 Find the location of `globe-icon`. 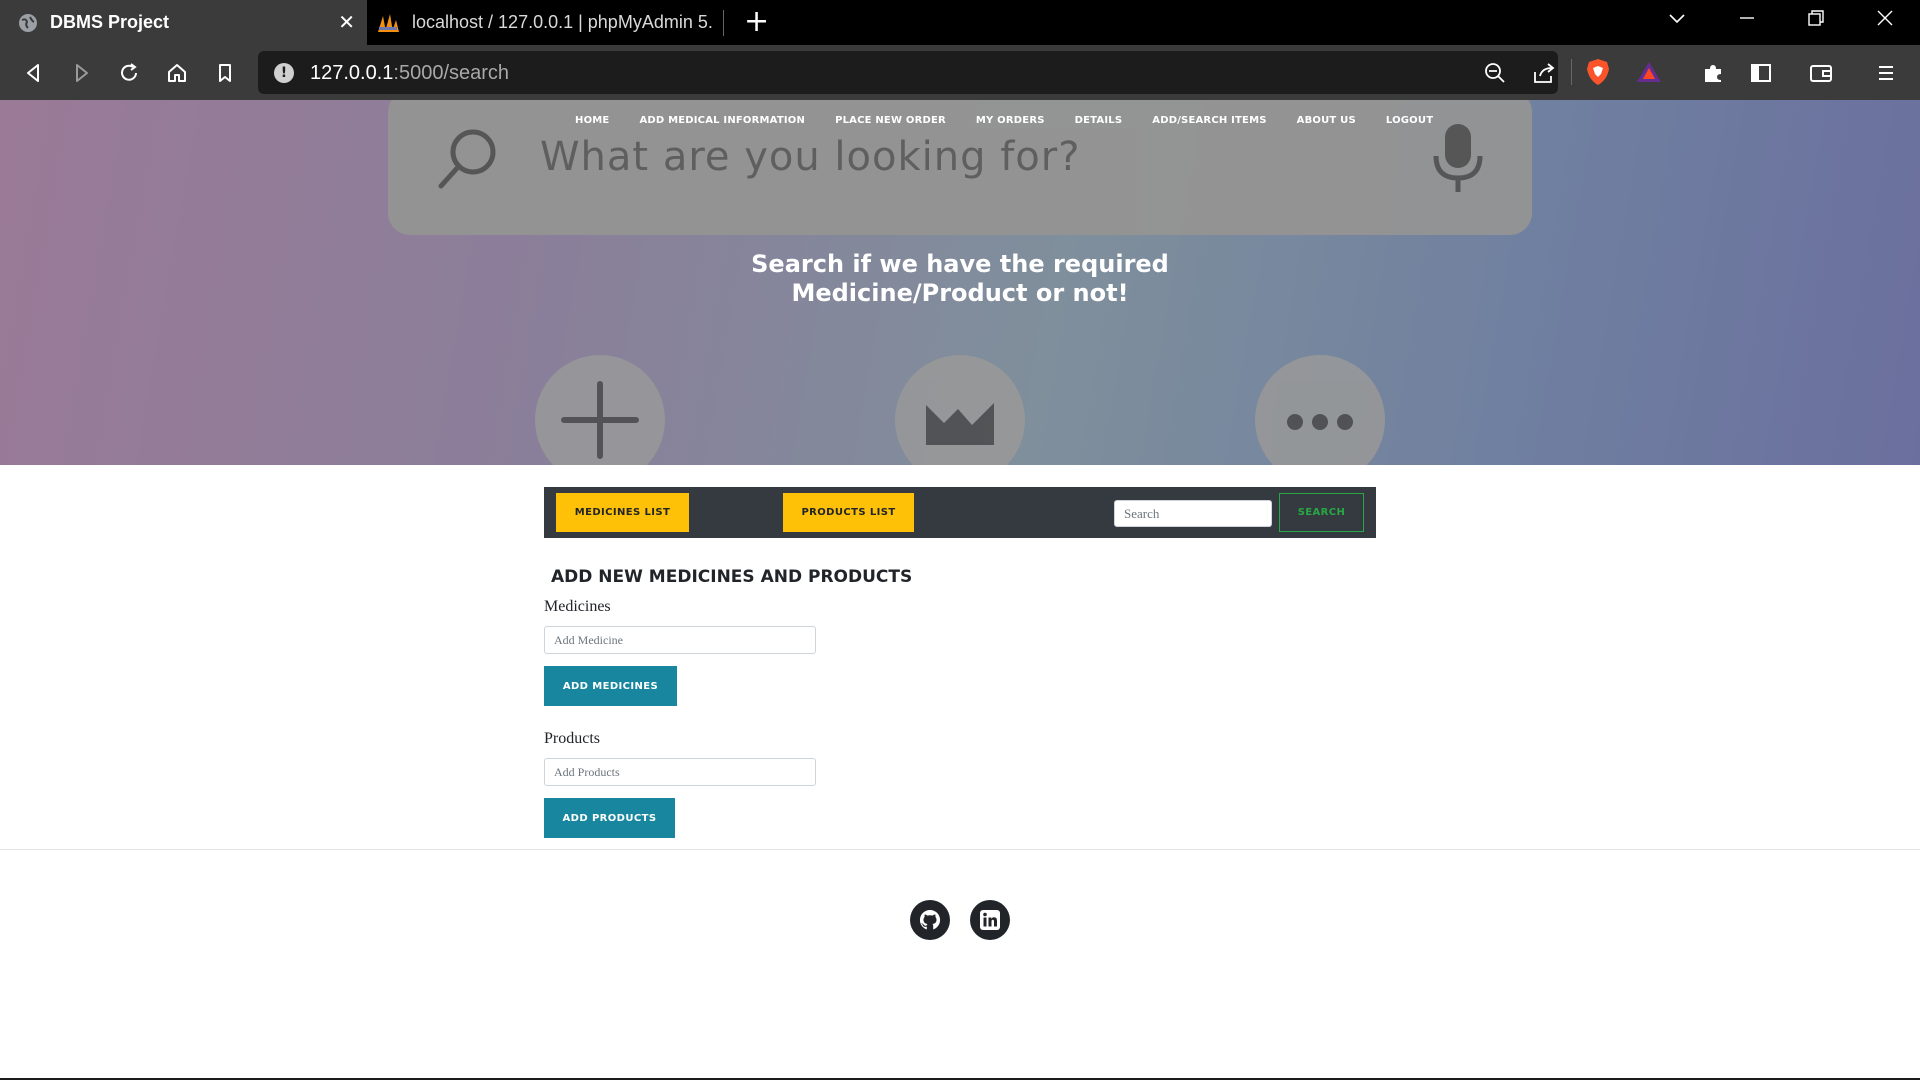

globe-icon is located at coordinates (28, 22).